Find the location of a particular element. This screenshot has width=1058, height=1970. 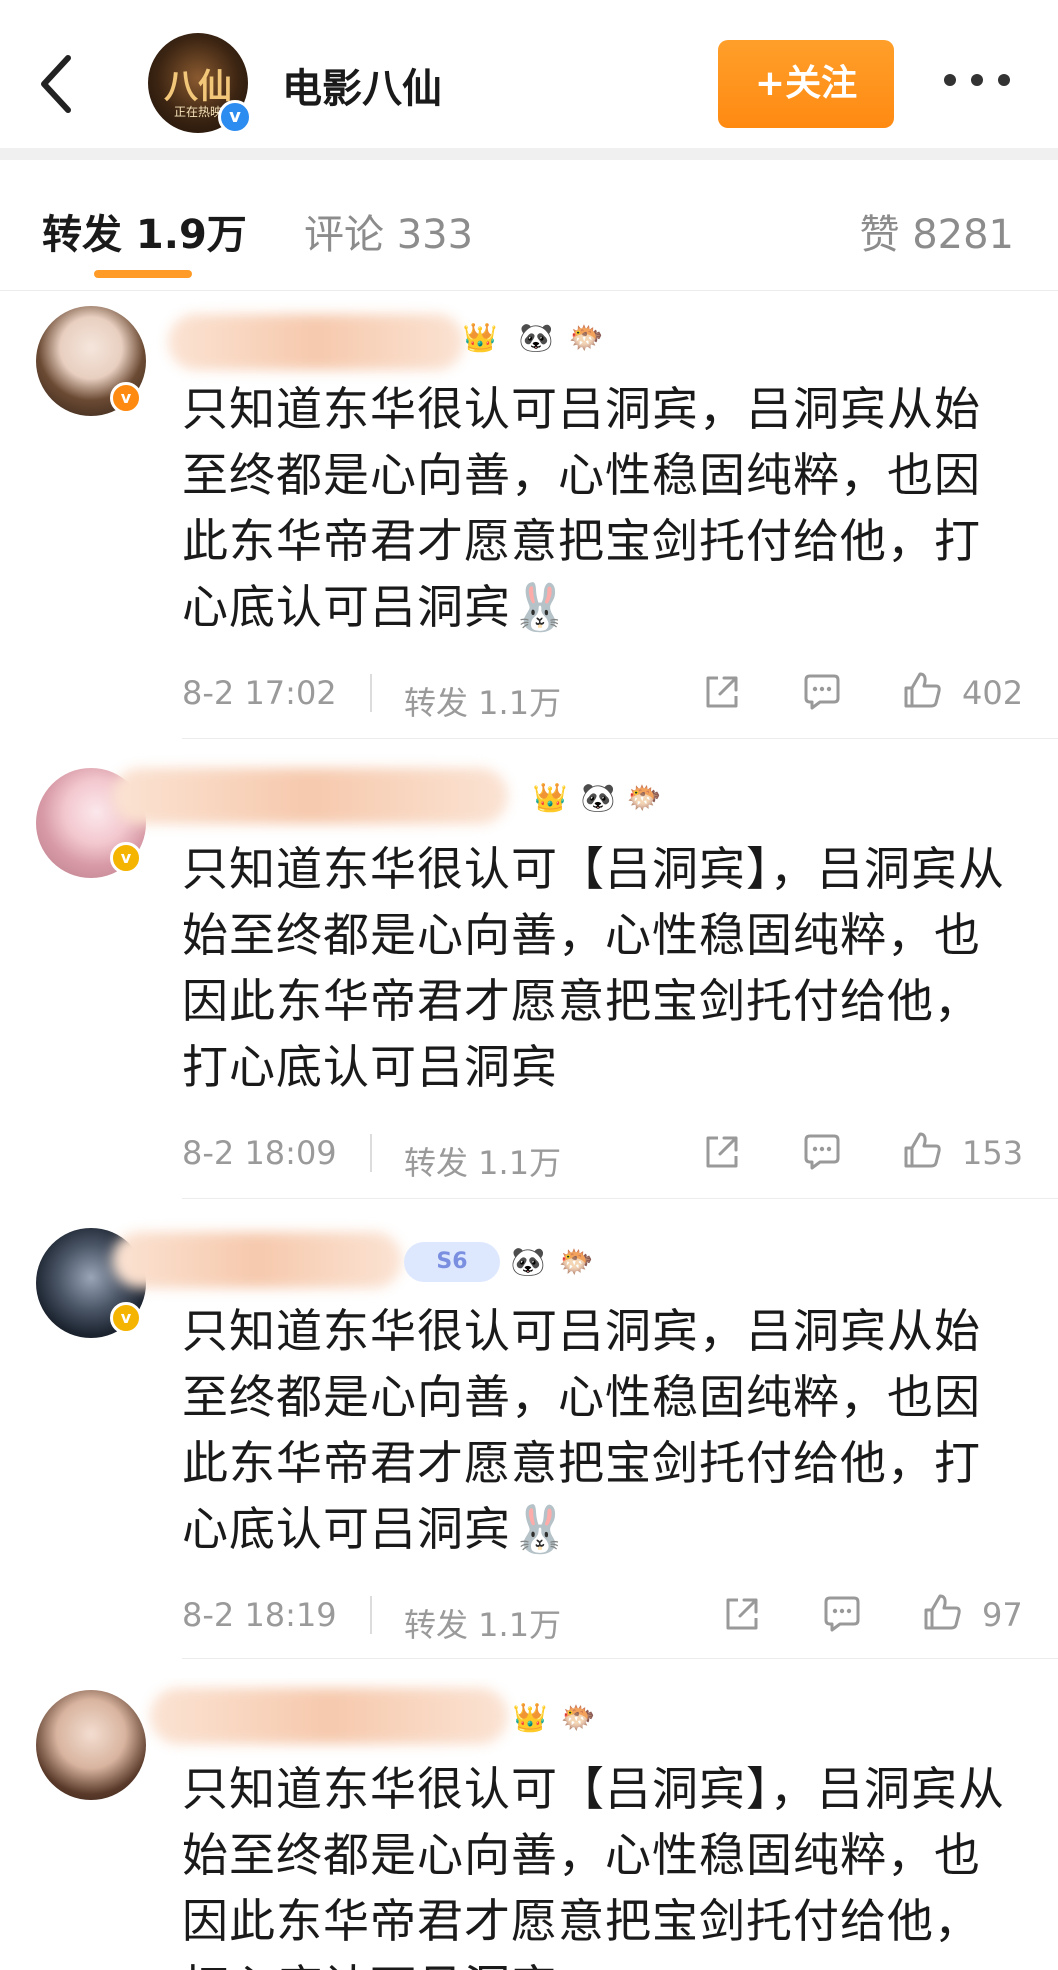

section-divider is located at coordinates (529, 154).